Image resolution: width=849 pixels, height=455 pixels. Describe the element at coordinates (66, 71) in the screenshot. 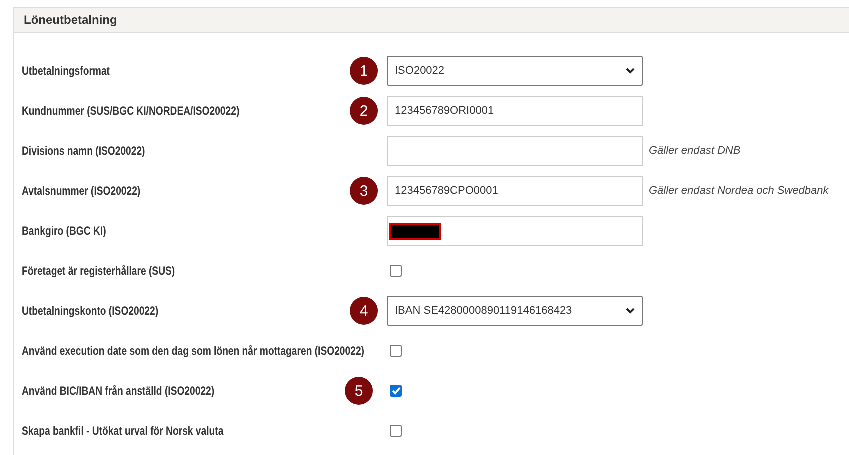

I see `field-label: Utbetalningsformat` at that location.